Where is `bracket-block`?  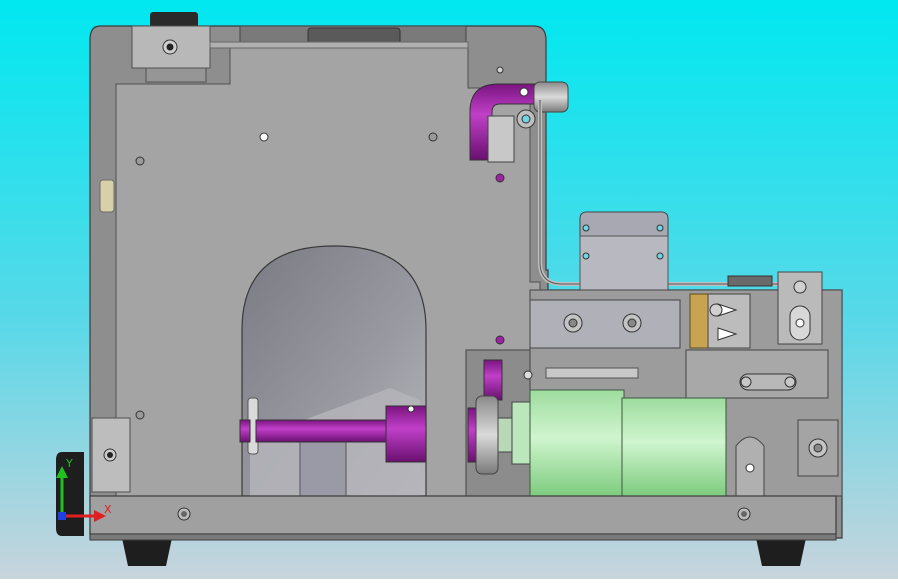
bracket-block is located at coordinates (176, 75).